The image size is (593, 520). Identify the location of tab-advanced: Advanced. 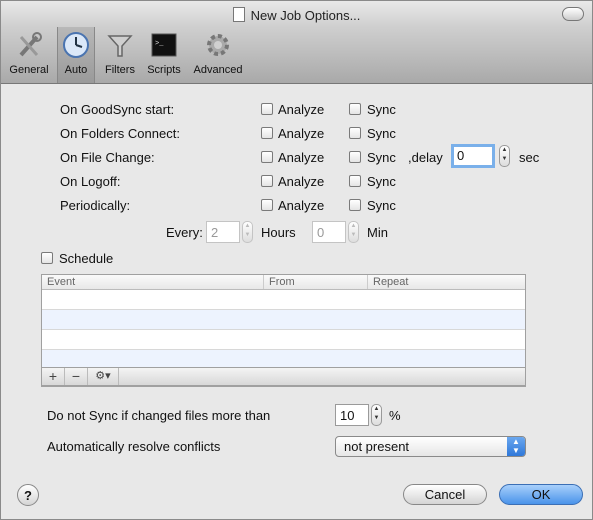
(218, 53).